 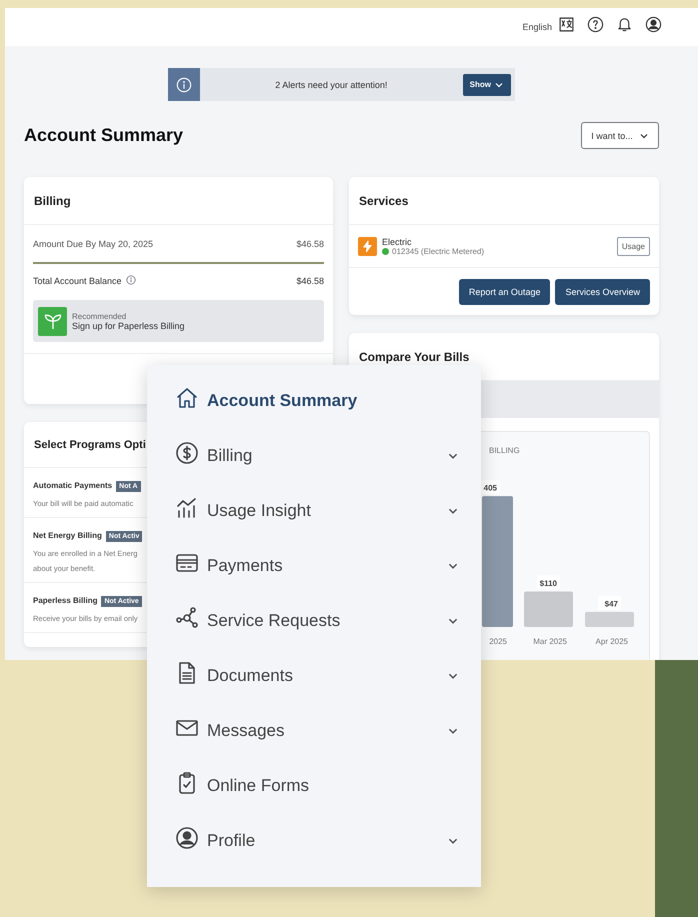 I want to click on card-title: Compare Your Bills, so click(x=414, y=357).